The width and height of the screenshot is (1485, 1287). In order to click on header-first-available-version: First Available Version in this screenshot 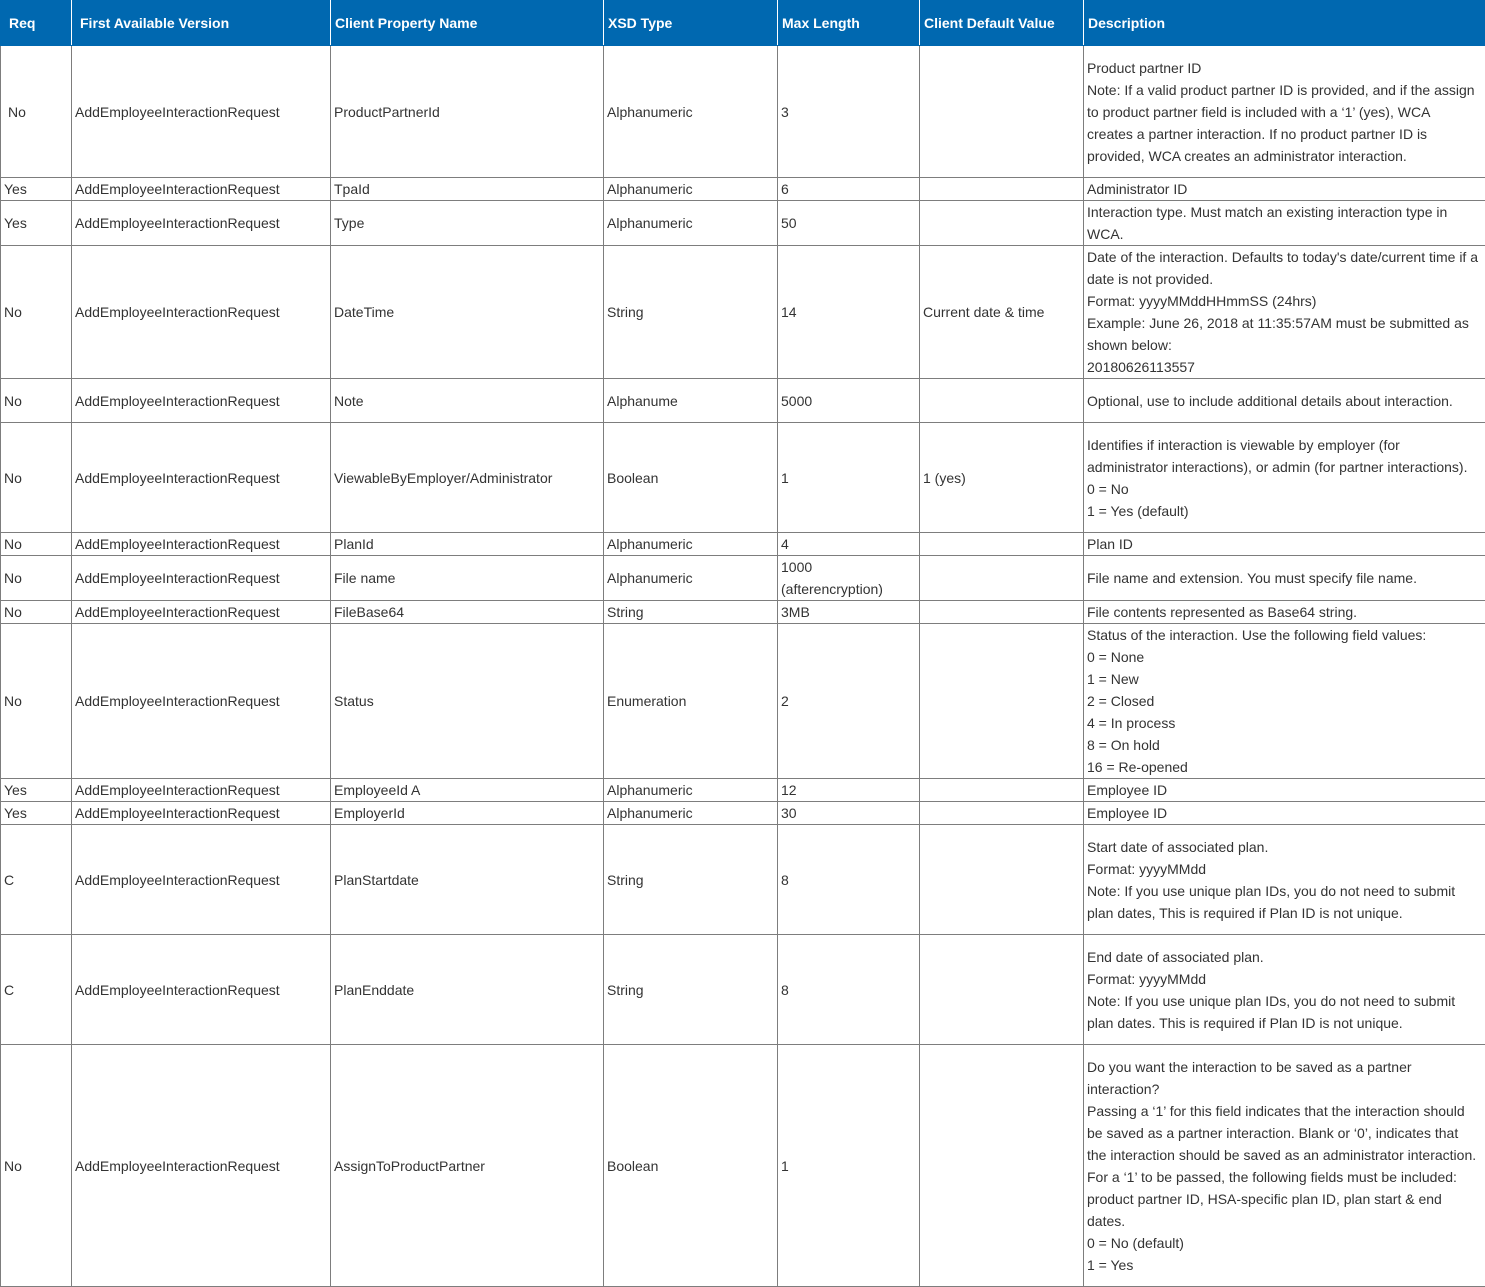, I will do `click(201, 23)`.